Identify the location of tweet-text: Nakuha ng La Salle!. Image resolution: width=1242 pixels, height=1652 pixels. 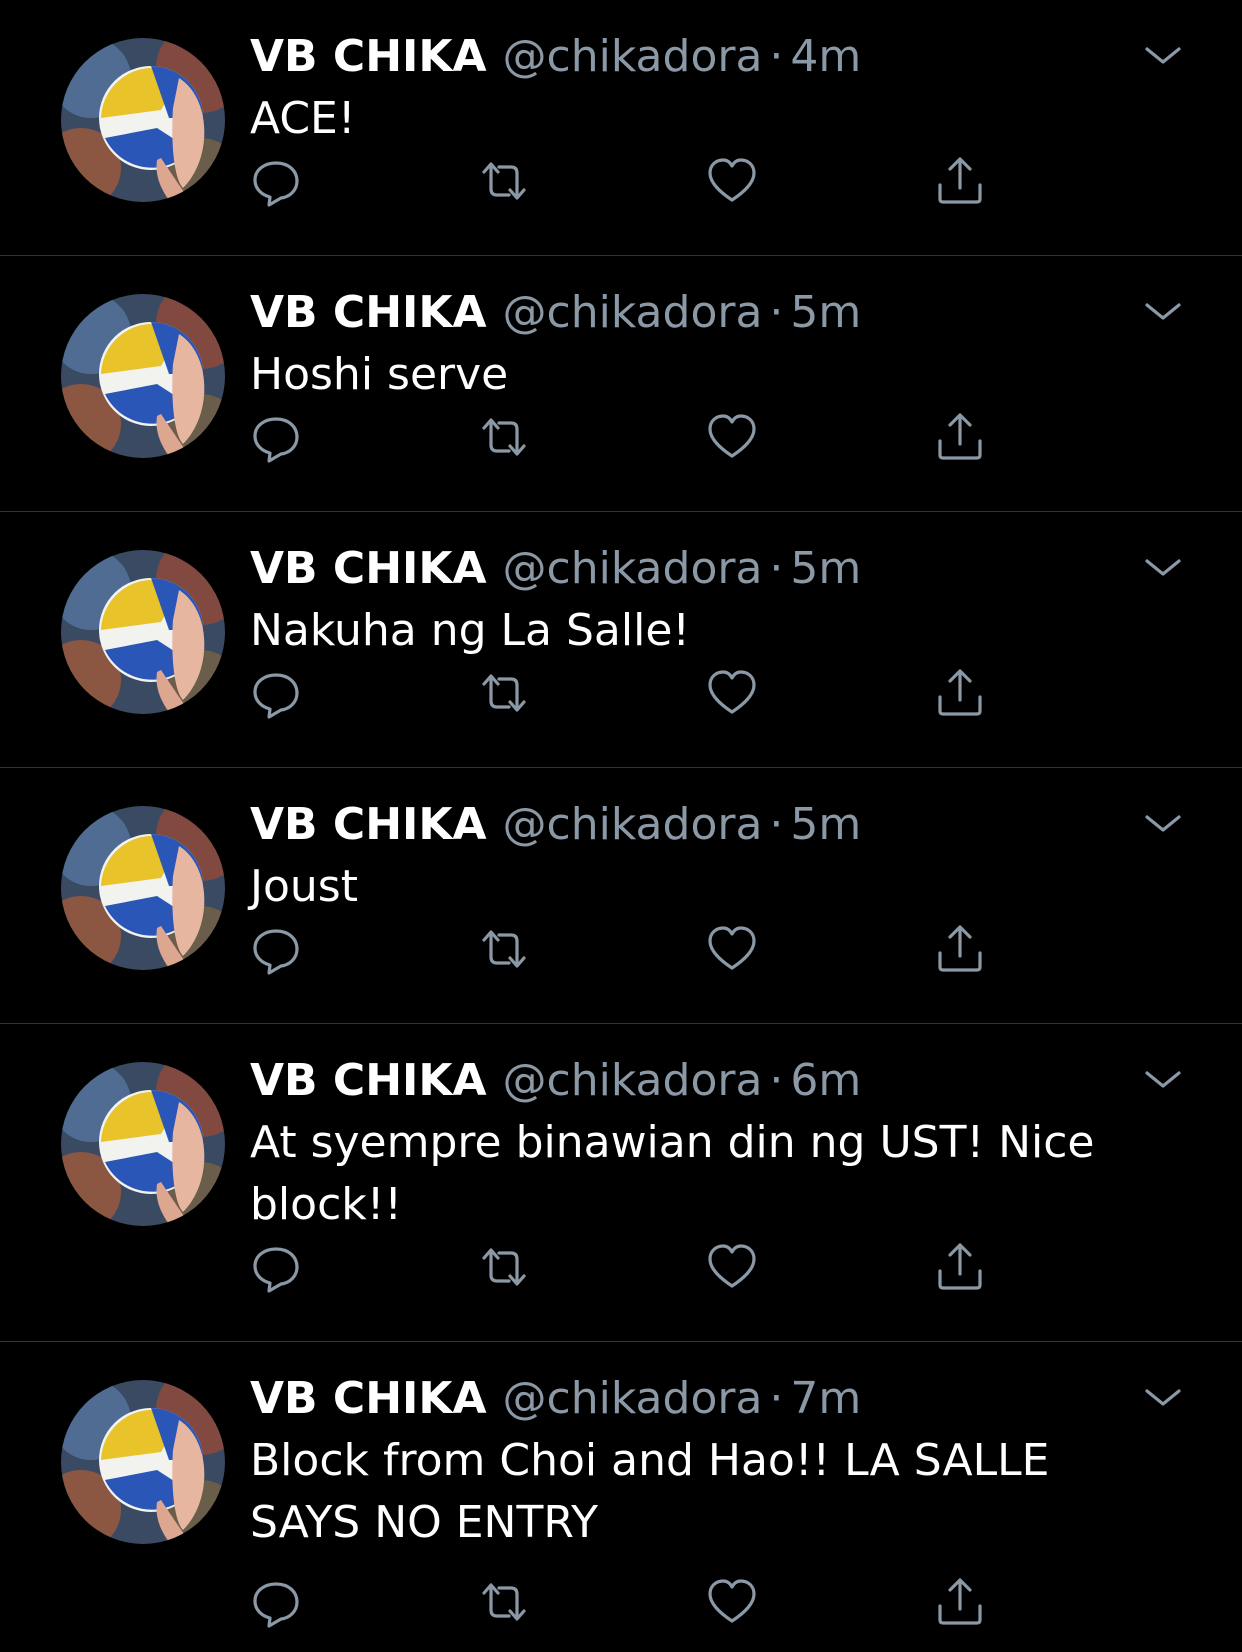
(470, 630).